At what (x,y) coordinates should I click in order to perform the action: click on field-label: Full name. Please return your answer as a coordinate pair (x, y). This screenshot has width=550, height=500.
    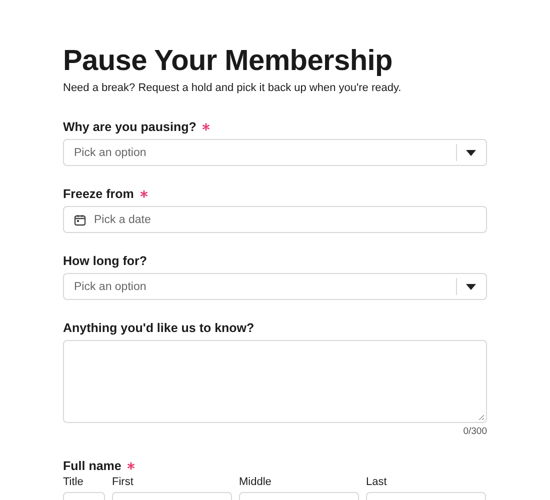
    Looking at the image, I should click on (92, 465).